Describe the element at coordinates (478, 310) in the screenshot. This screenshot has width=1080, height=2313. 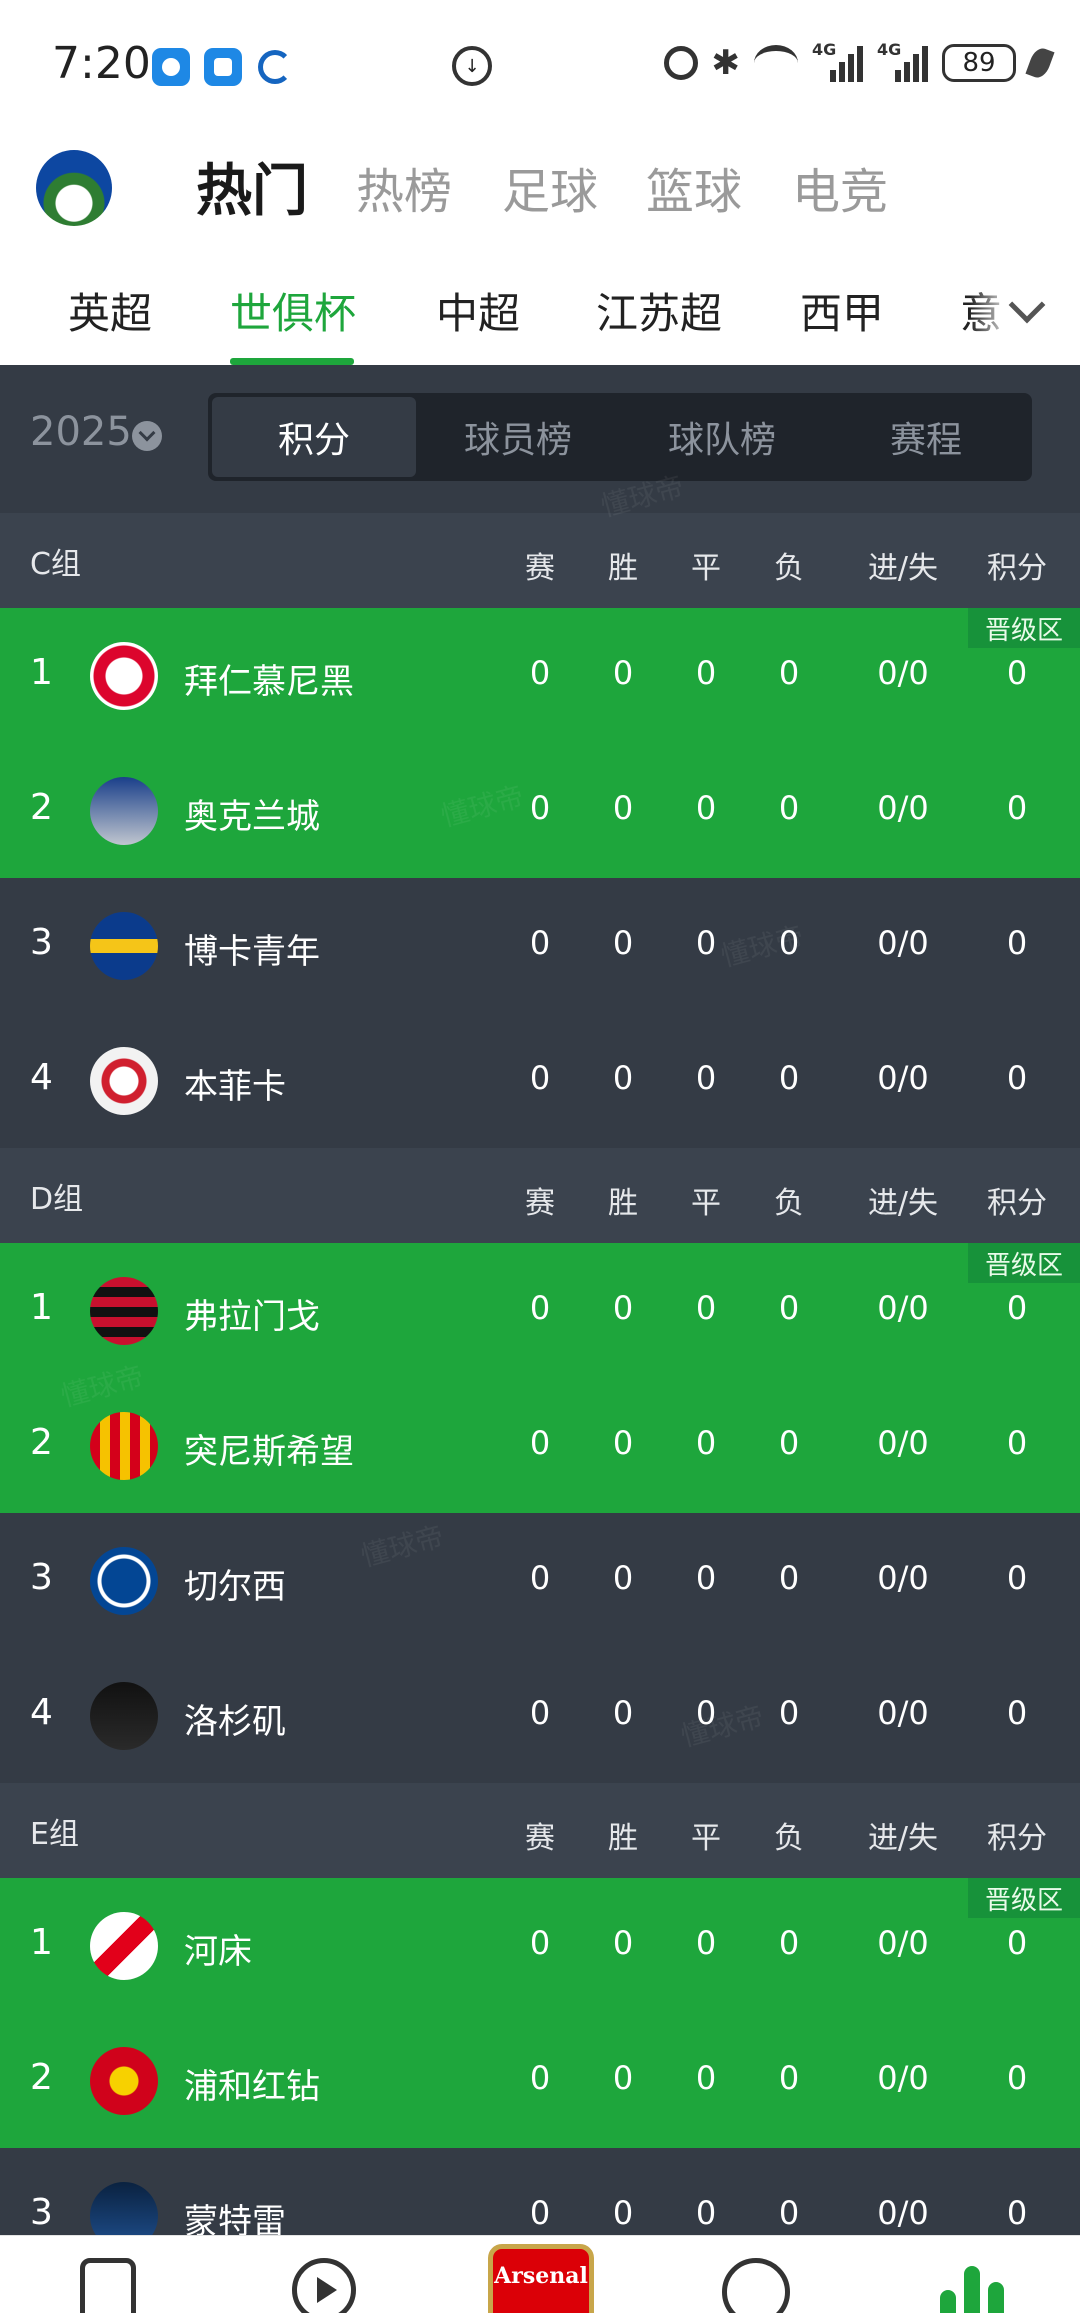
I see `league-csl: 中超` at that location.